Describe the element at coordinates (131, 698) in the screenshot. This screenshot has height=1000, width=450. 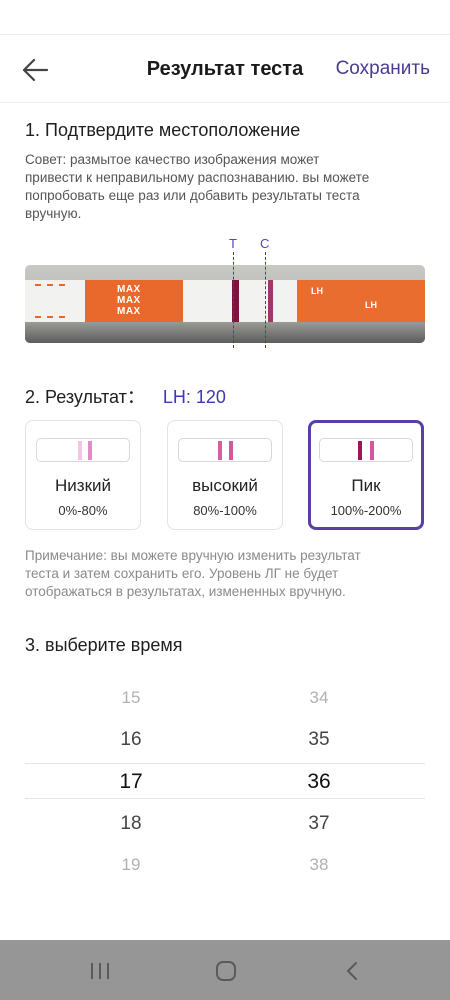
I see `hour-option: 15` at that location.